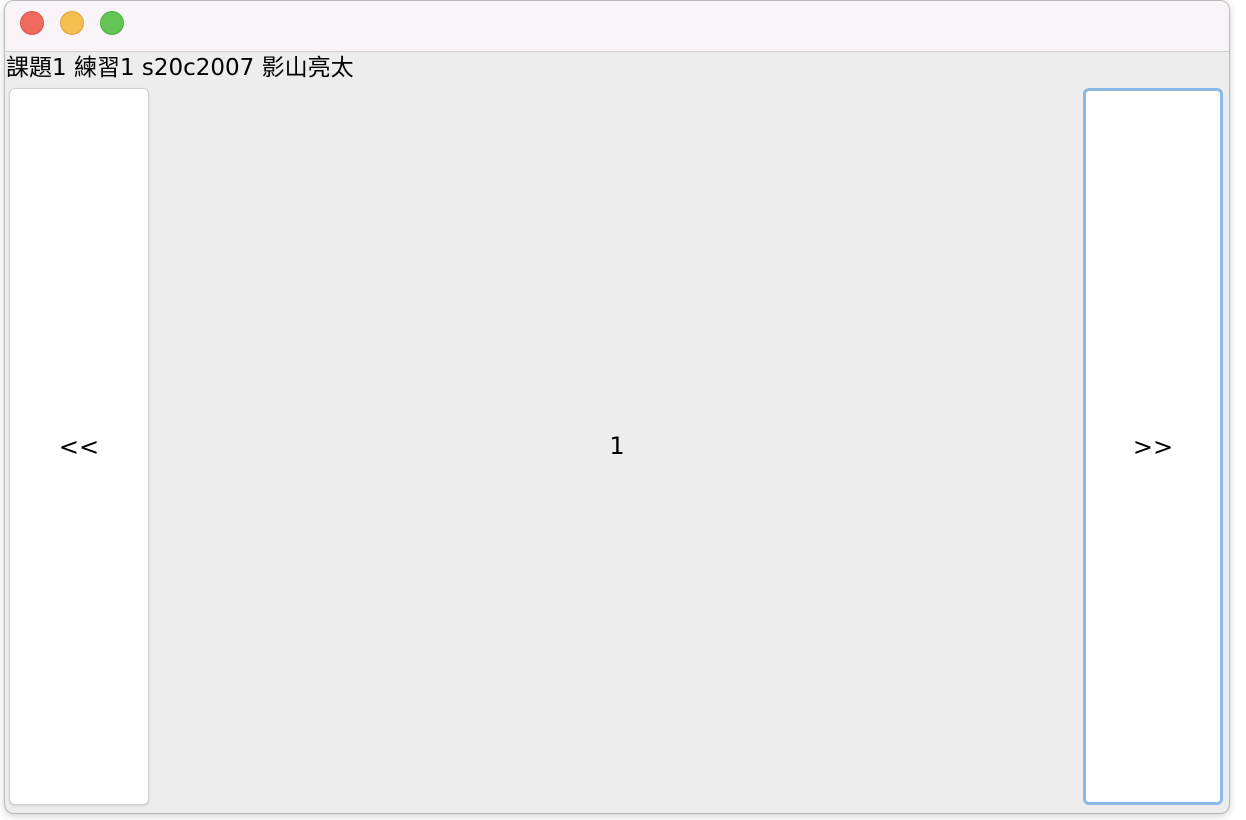 The width and height of the screenshot is (1246, 820). What do you see at coordinates (32, 23) in the screenshot?
I see `close-window-button` at bounding box center [32, 23].